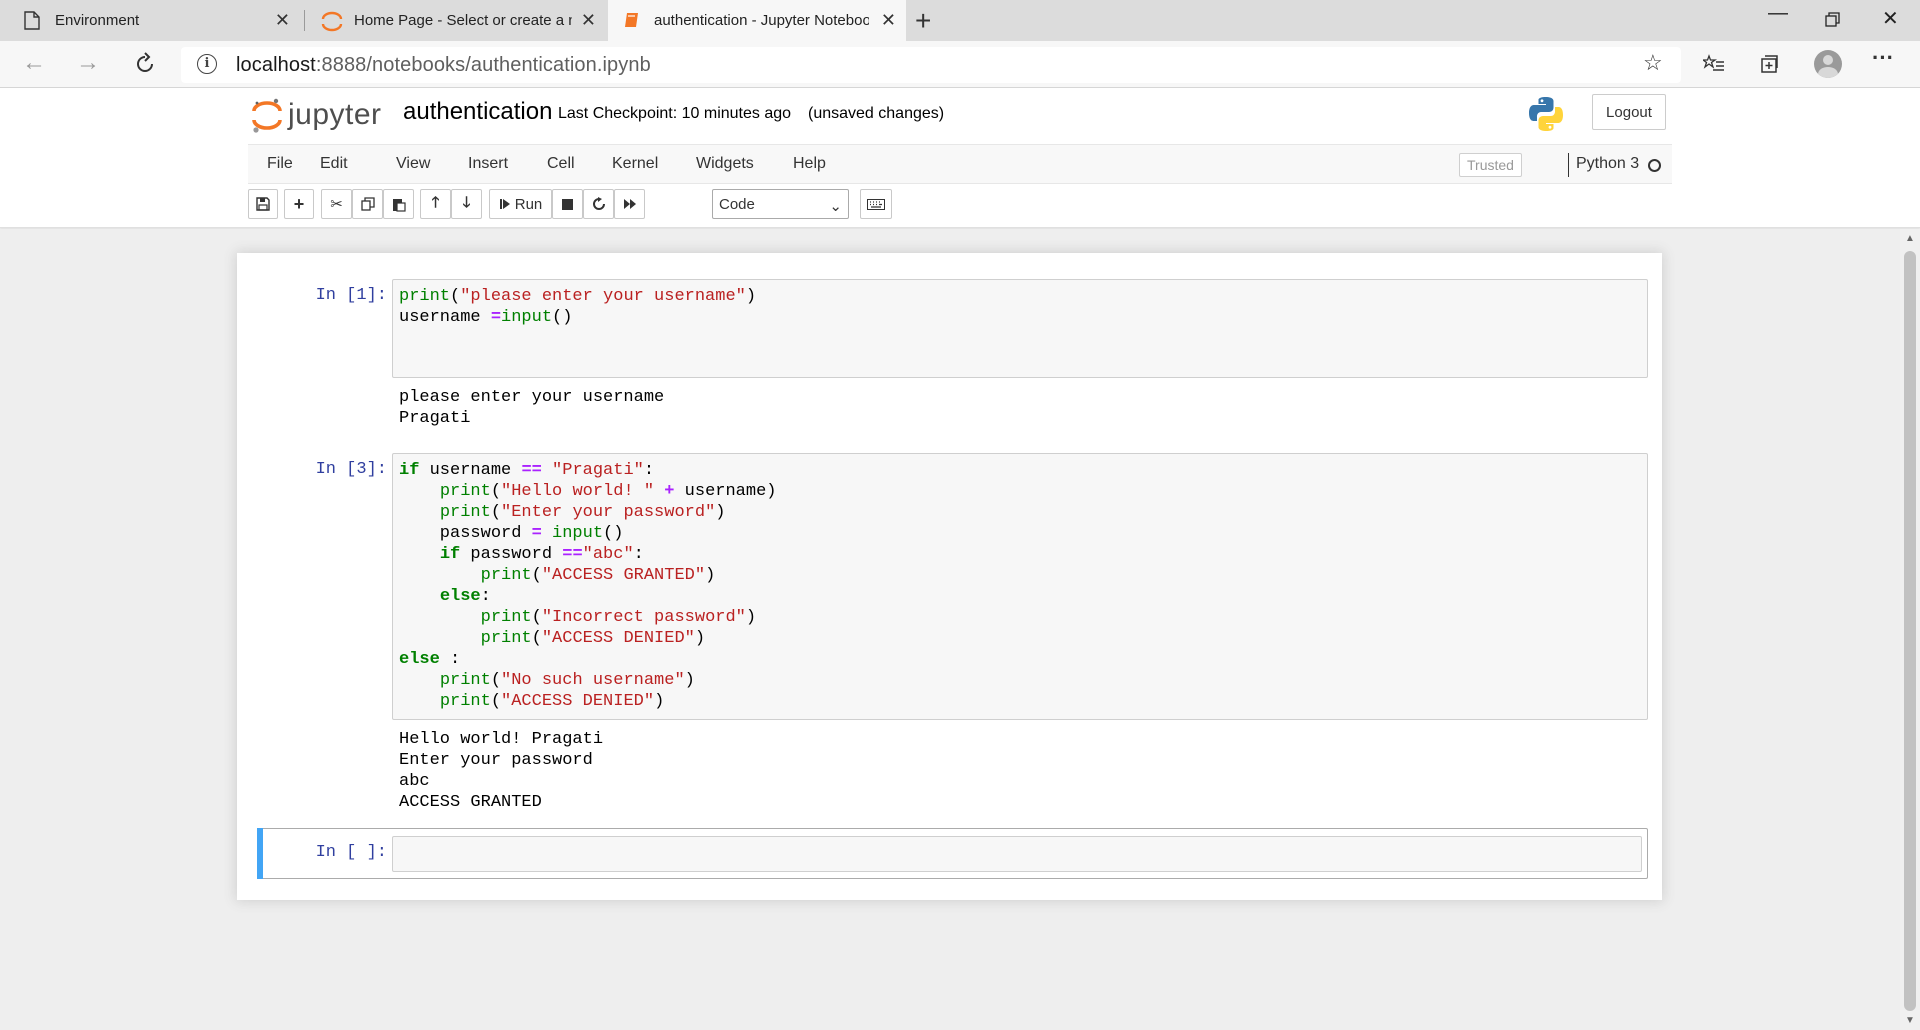 This screenshot has height=1030, width=1920. Describe the element at coordinates (1546, 114) in the screenshot. I see `python-logo-icon` at that location.